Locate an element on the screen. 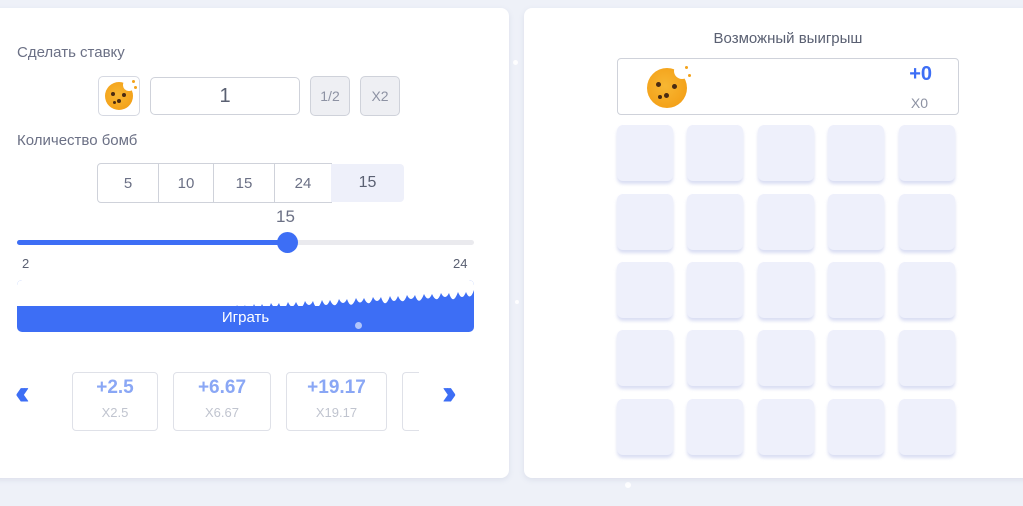 The width and height of the screenshot is (1023, 506). possible-win-label: Возможный выигрыш is located at coordinates (788, 38).